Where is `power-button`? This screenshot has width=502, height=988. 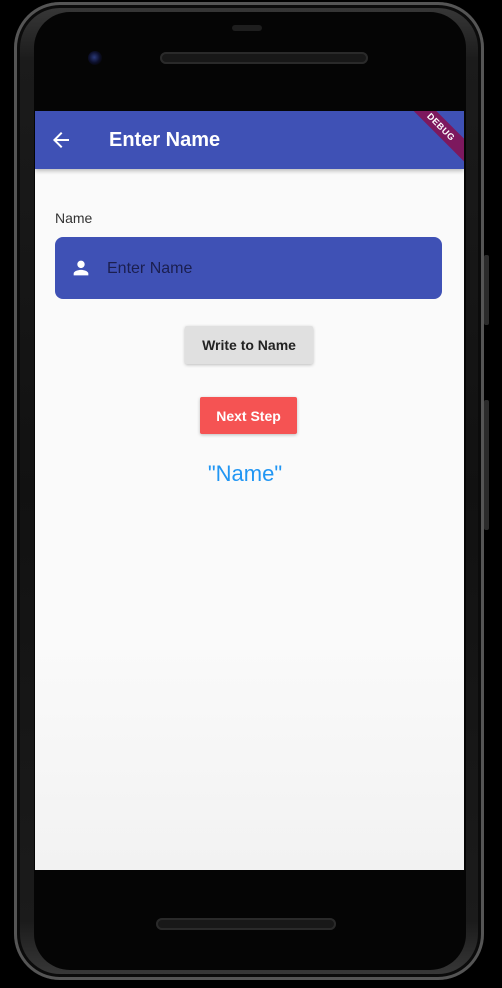
power-button is located at coordinates (486, 290).